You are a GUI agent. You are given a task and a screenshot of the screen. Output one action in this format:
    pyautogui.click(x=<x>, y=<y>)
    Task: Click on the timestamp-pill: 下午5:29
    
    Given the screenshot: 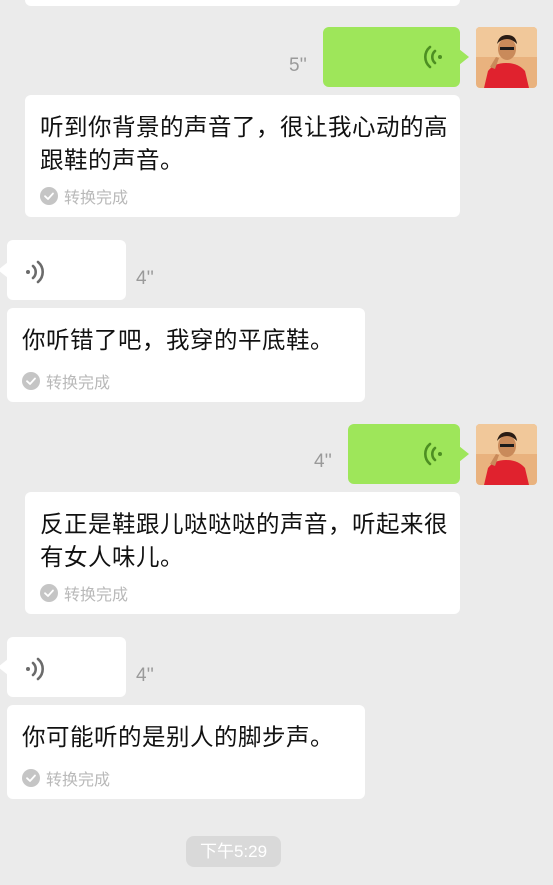 What is the action you would take?
    pyautogui.click(x=233, y=851)
    